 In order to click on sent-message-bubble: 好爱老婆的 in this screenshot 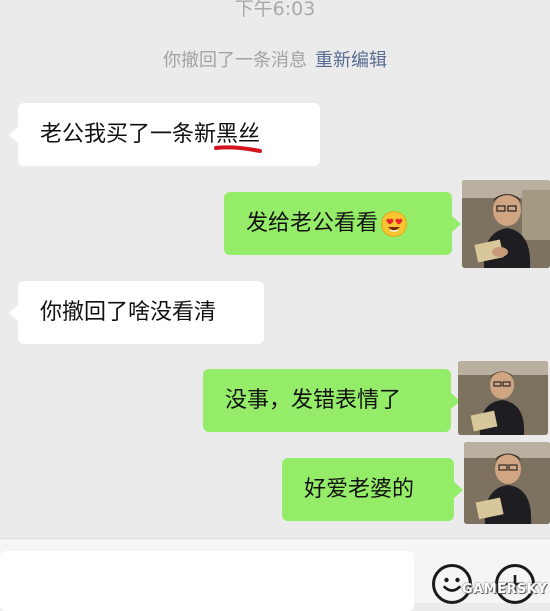, I will do `click(372, 489)`.